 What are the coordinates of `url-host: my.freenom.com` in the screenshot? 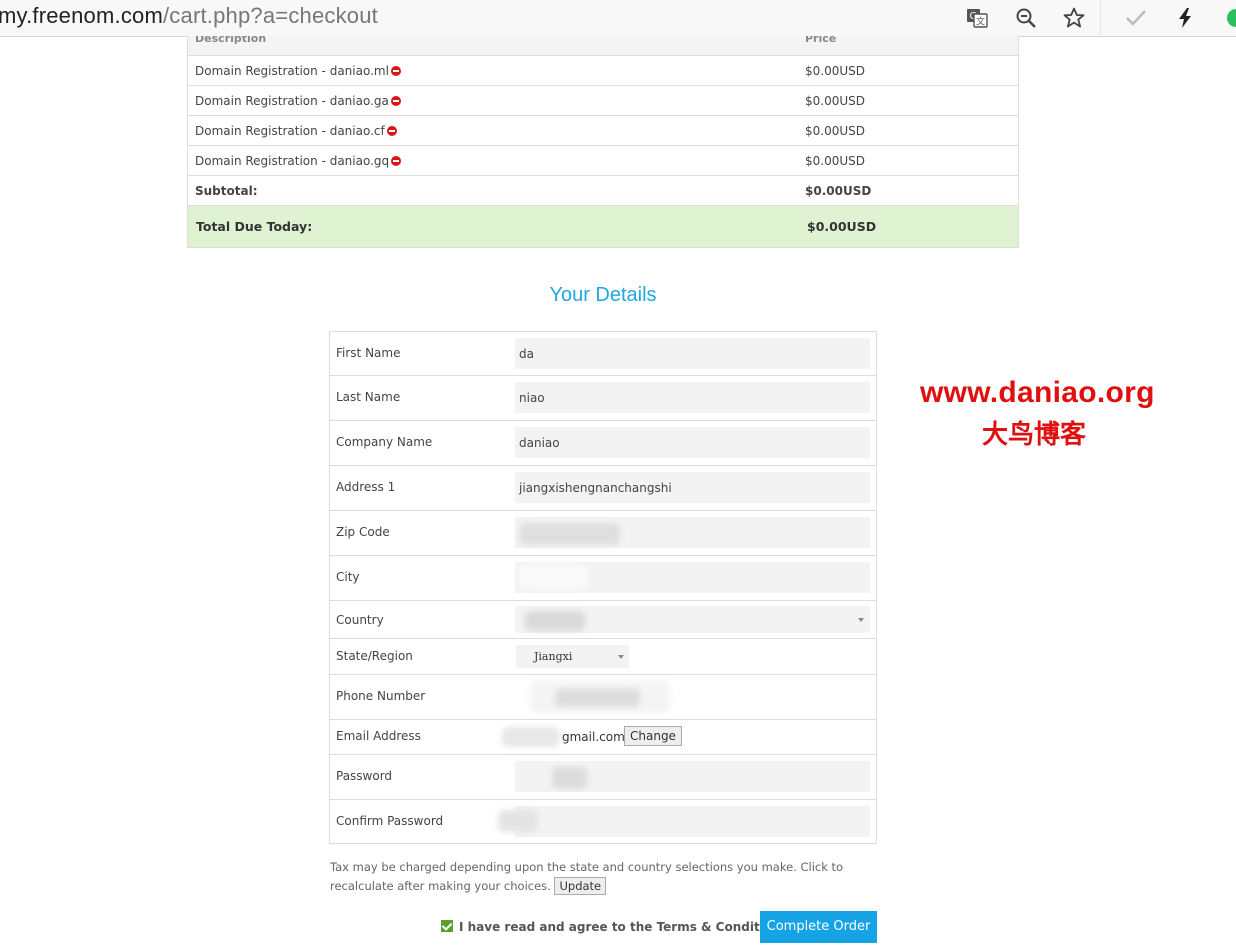 It's located at (81, 15).